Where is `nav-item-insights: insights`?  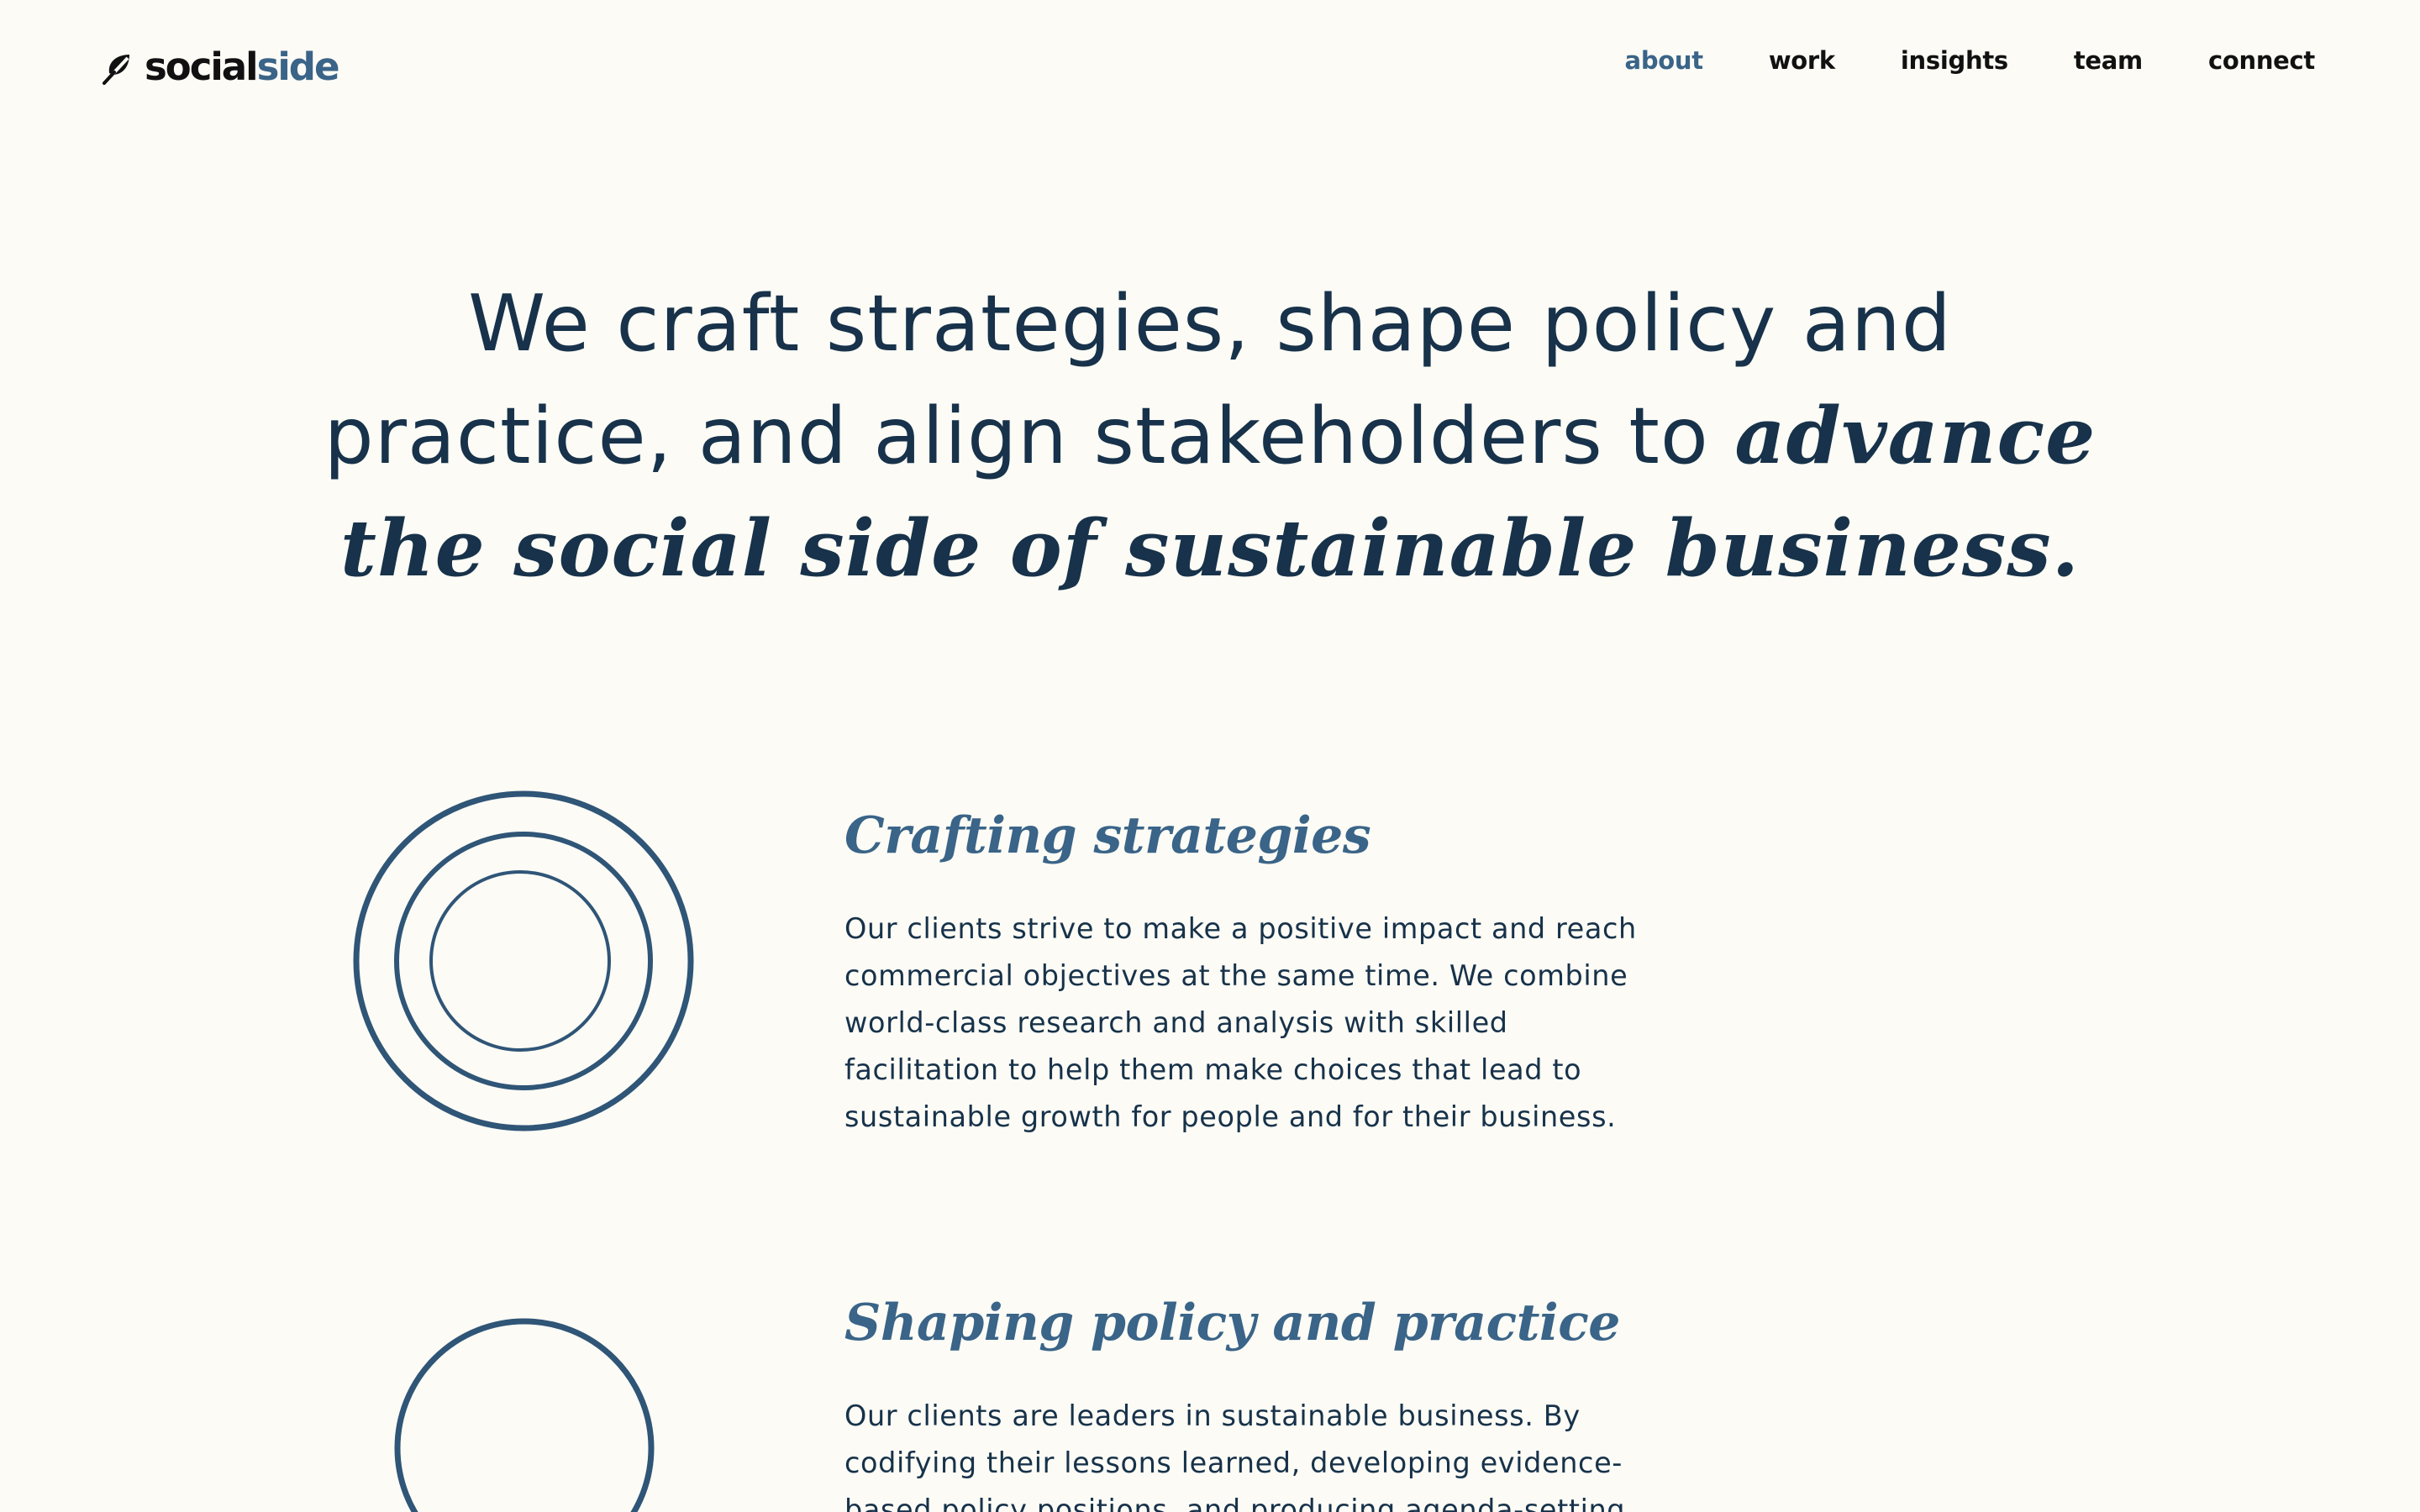
nav-item-insights: insights is located at coordinates (1954, 60).